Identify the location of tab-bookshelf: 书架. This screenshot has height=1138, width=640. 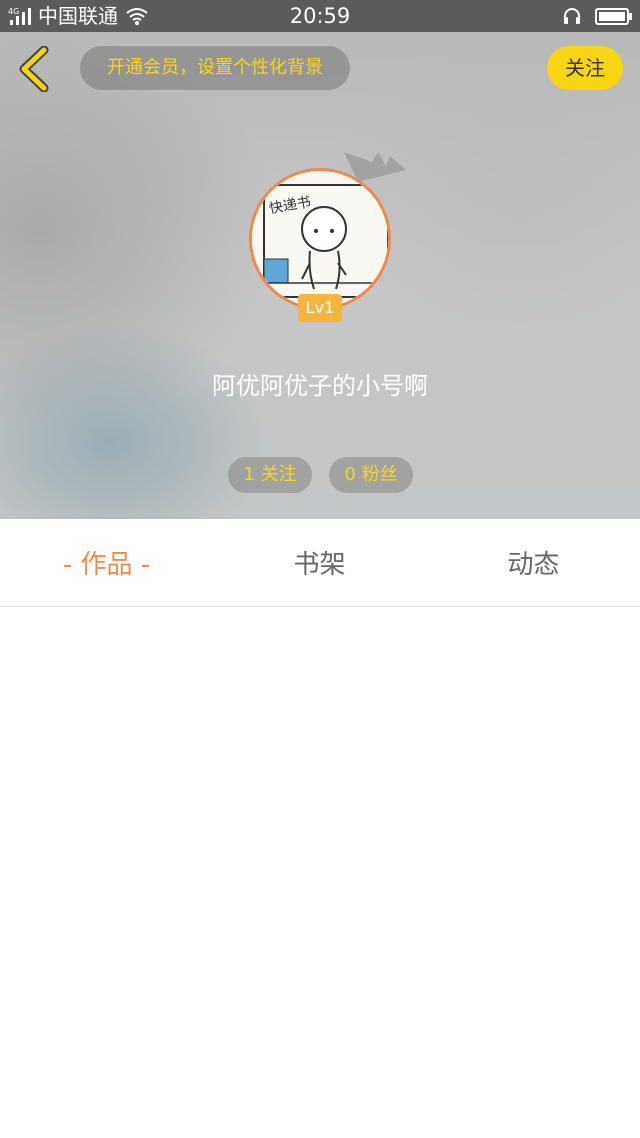
(319, 563).